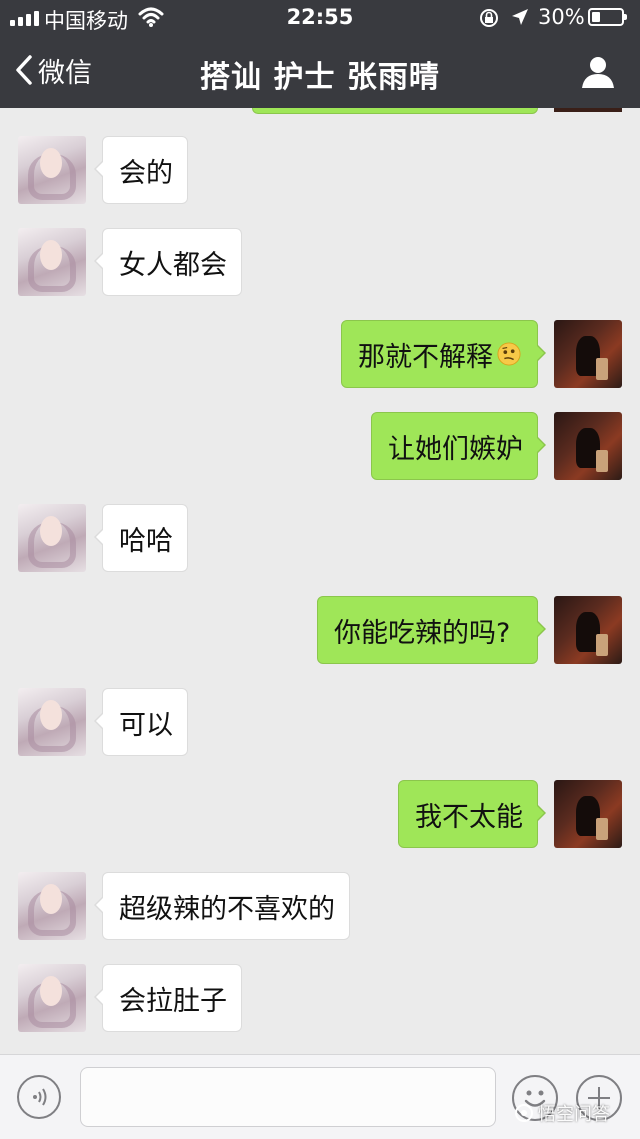 The image size is (640, 1139). What do you see at coordinates (599, 1098) in the screenshot?
I see `plus-button` at bounding box center [599, 1098].